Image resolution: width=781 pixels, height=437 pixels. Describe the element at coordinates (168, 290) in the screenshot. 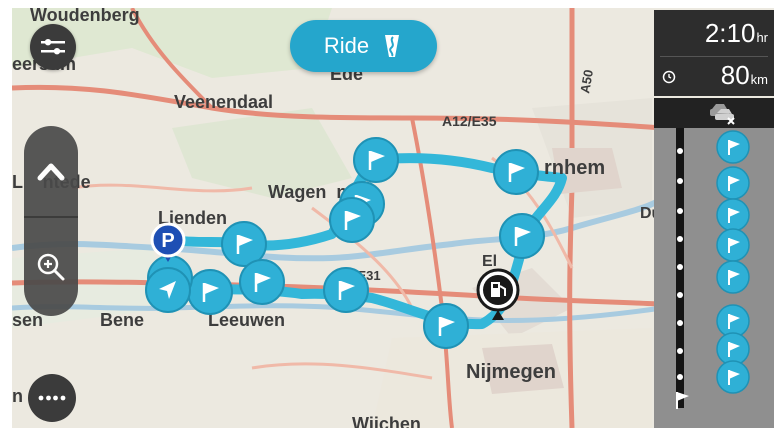

I see `current-position-arrow-icon` at that location.